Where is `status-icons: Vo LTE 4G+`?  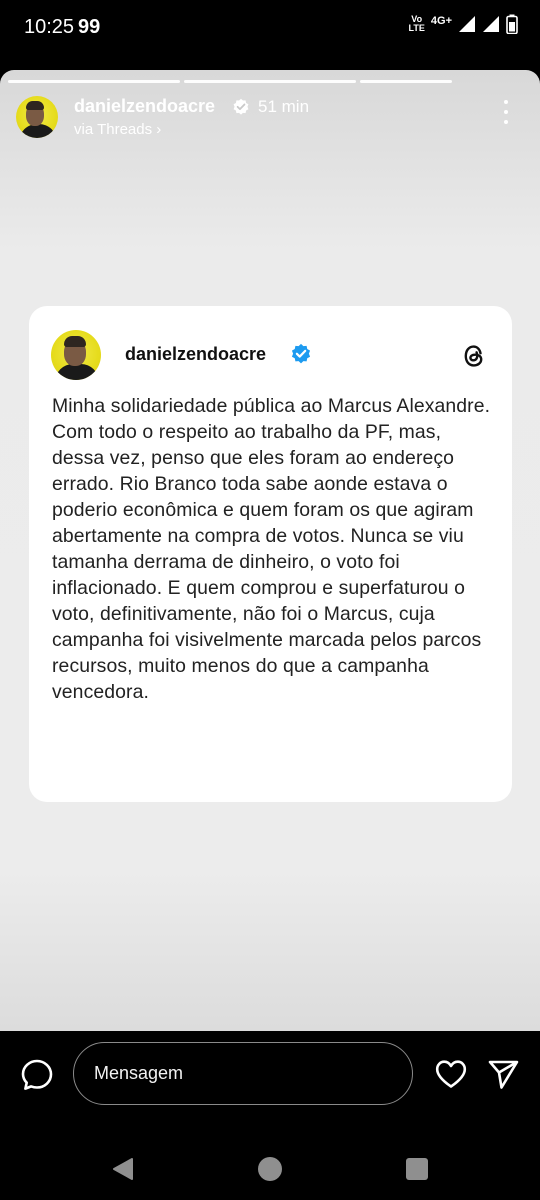
status-icons: Vo LTE 4G+ is located at coordinates (463, 24).